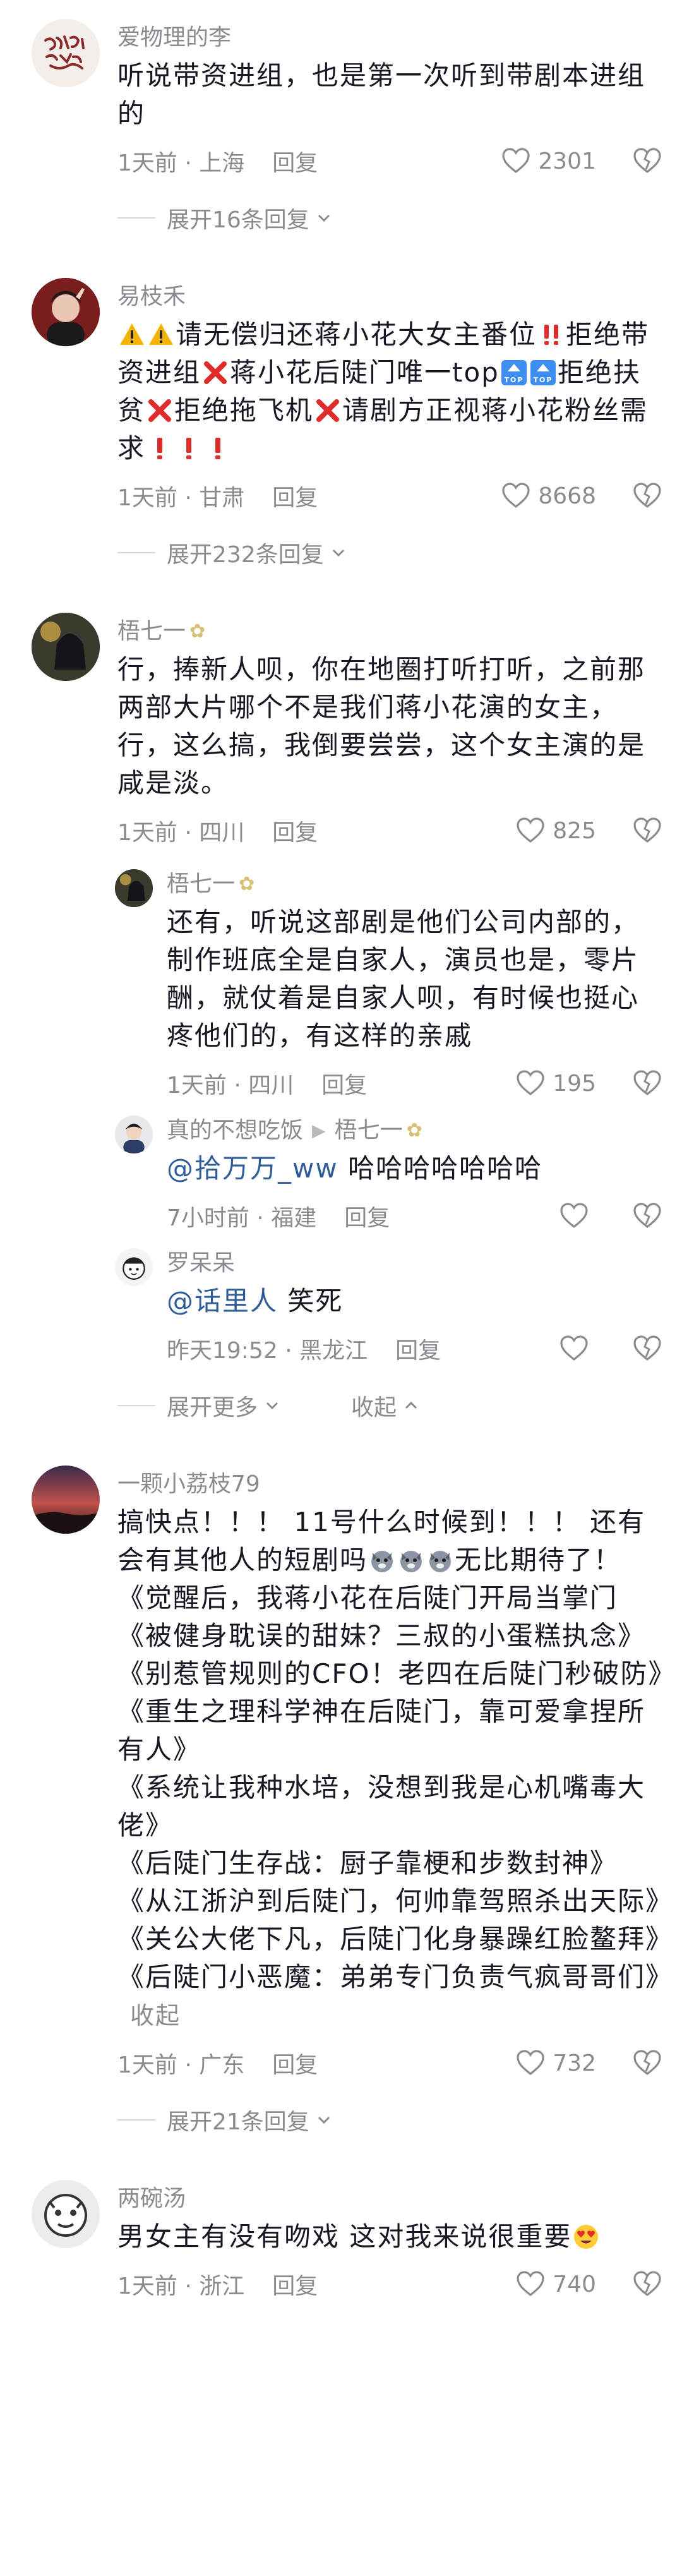 The height and width of the screenshot is (2576, 682). I want to click on reply-to-user: 梧七一, so click(369, 1131).